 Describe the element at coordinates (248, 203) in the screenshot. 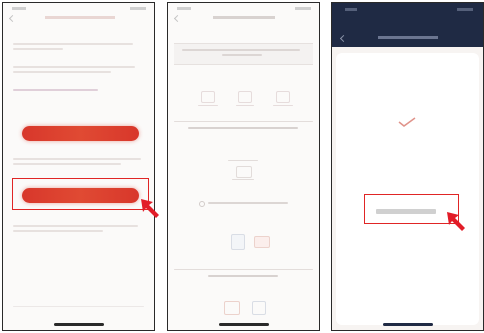

I see `option-label` at that location.